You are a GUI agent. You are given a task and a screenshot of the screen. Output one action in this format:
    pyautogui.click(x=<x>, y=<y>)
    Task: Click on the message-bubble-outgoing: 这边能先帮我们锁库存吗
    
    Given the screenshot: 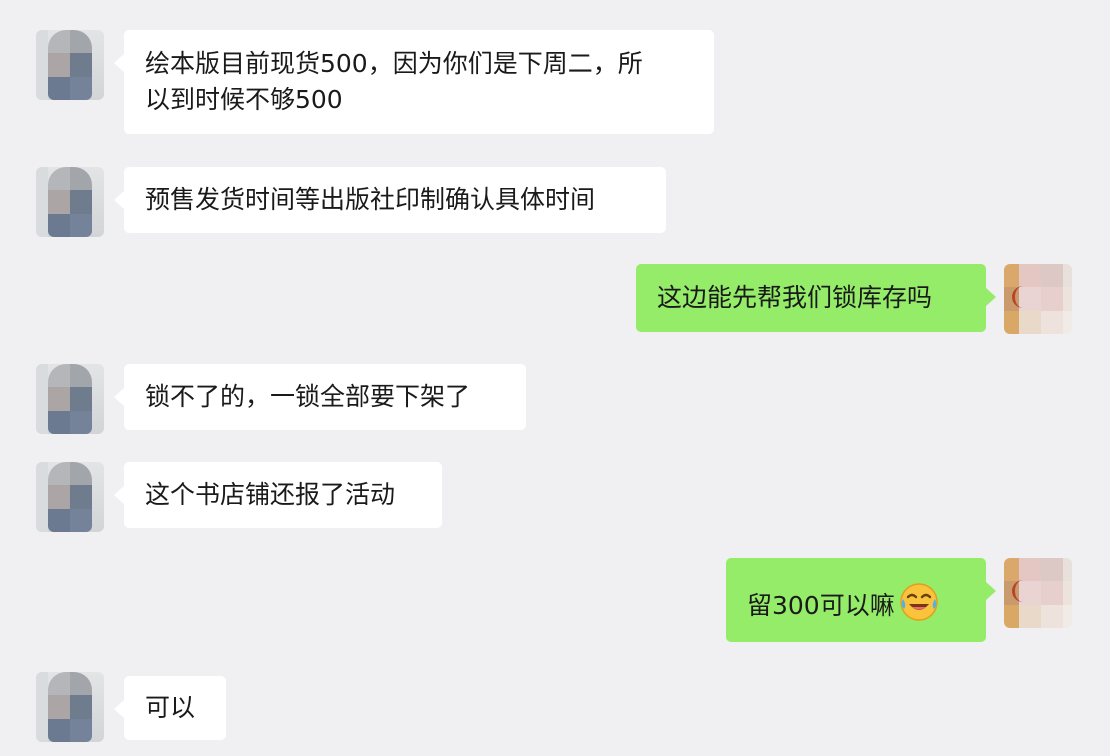 What is the action you would take?
    pyautogui.click(x=816, y=298)
    